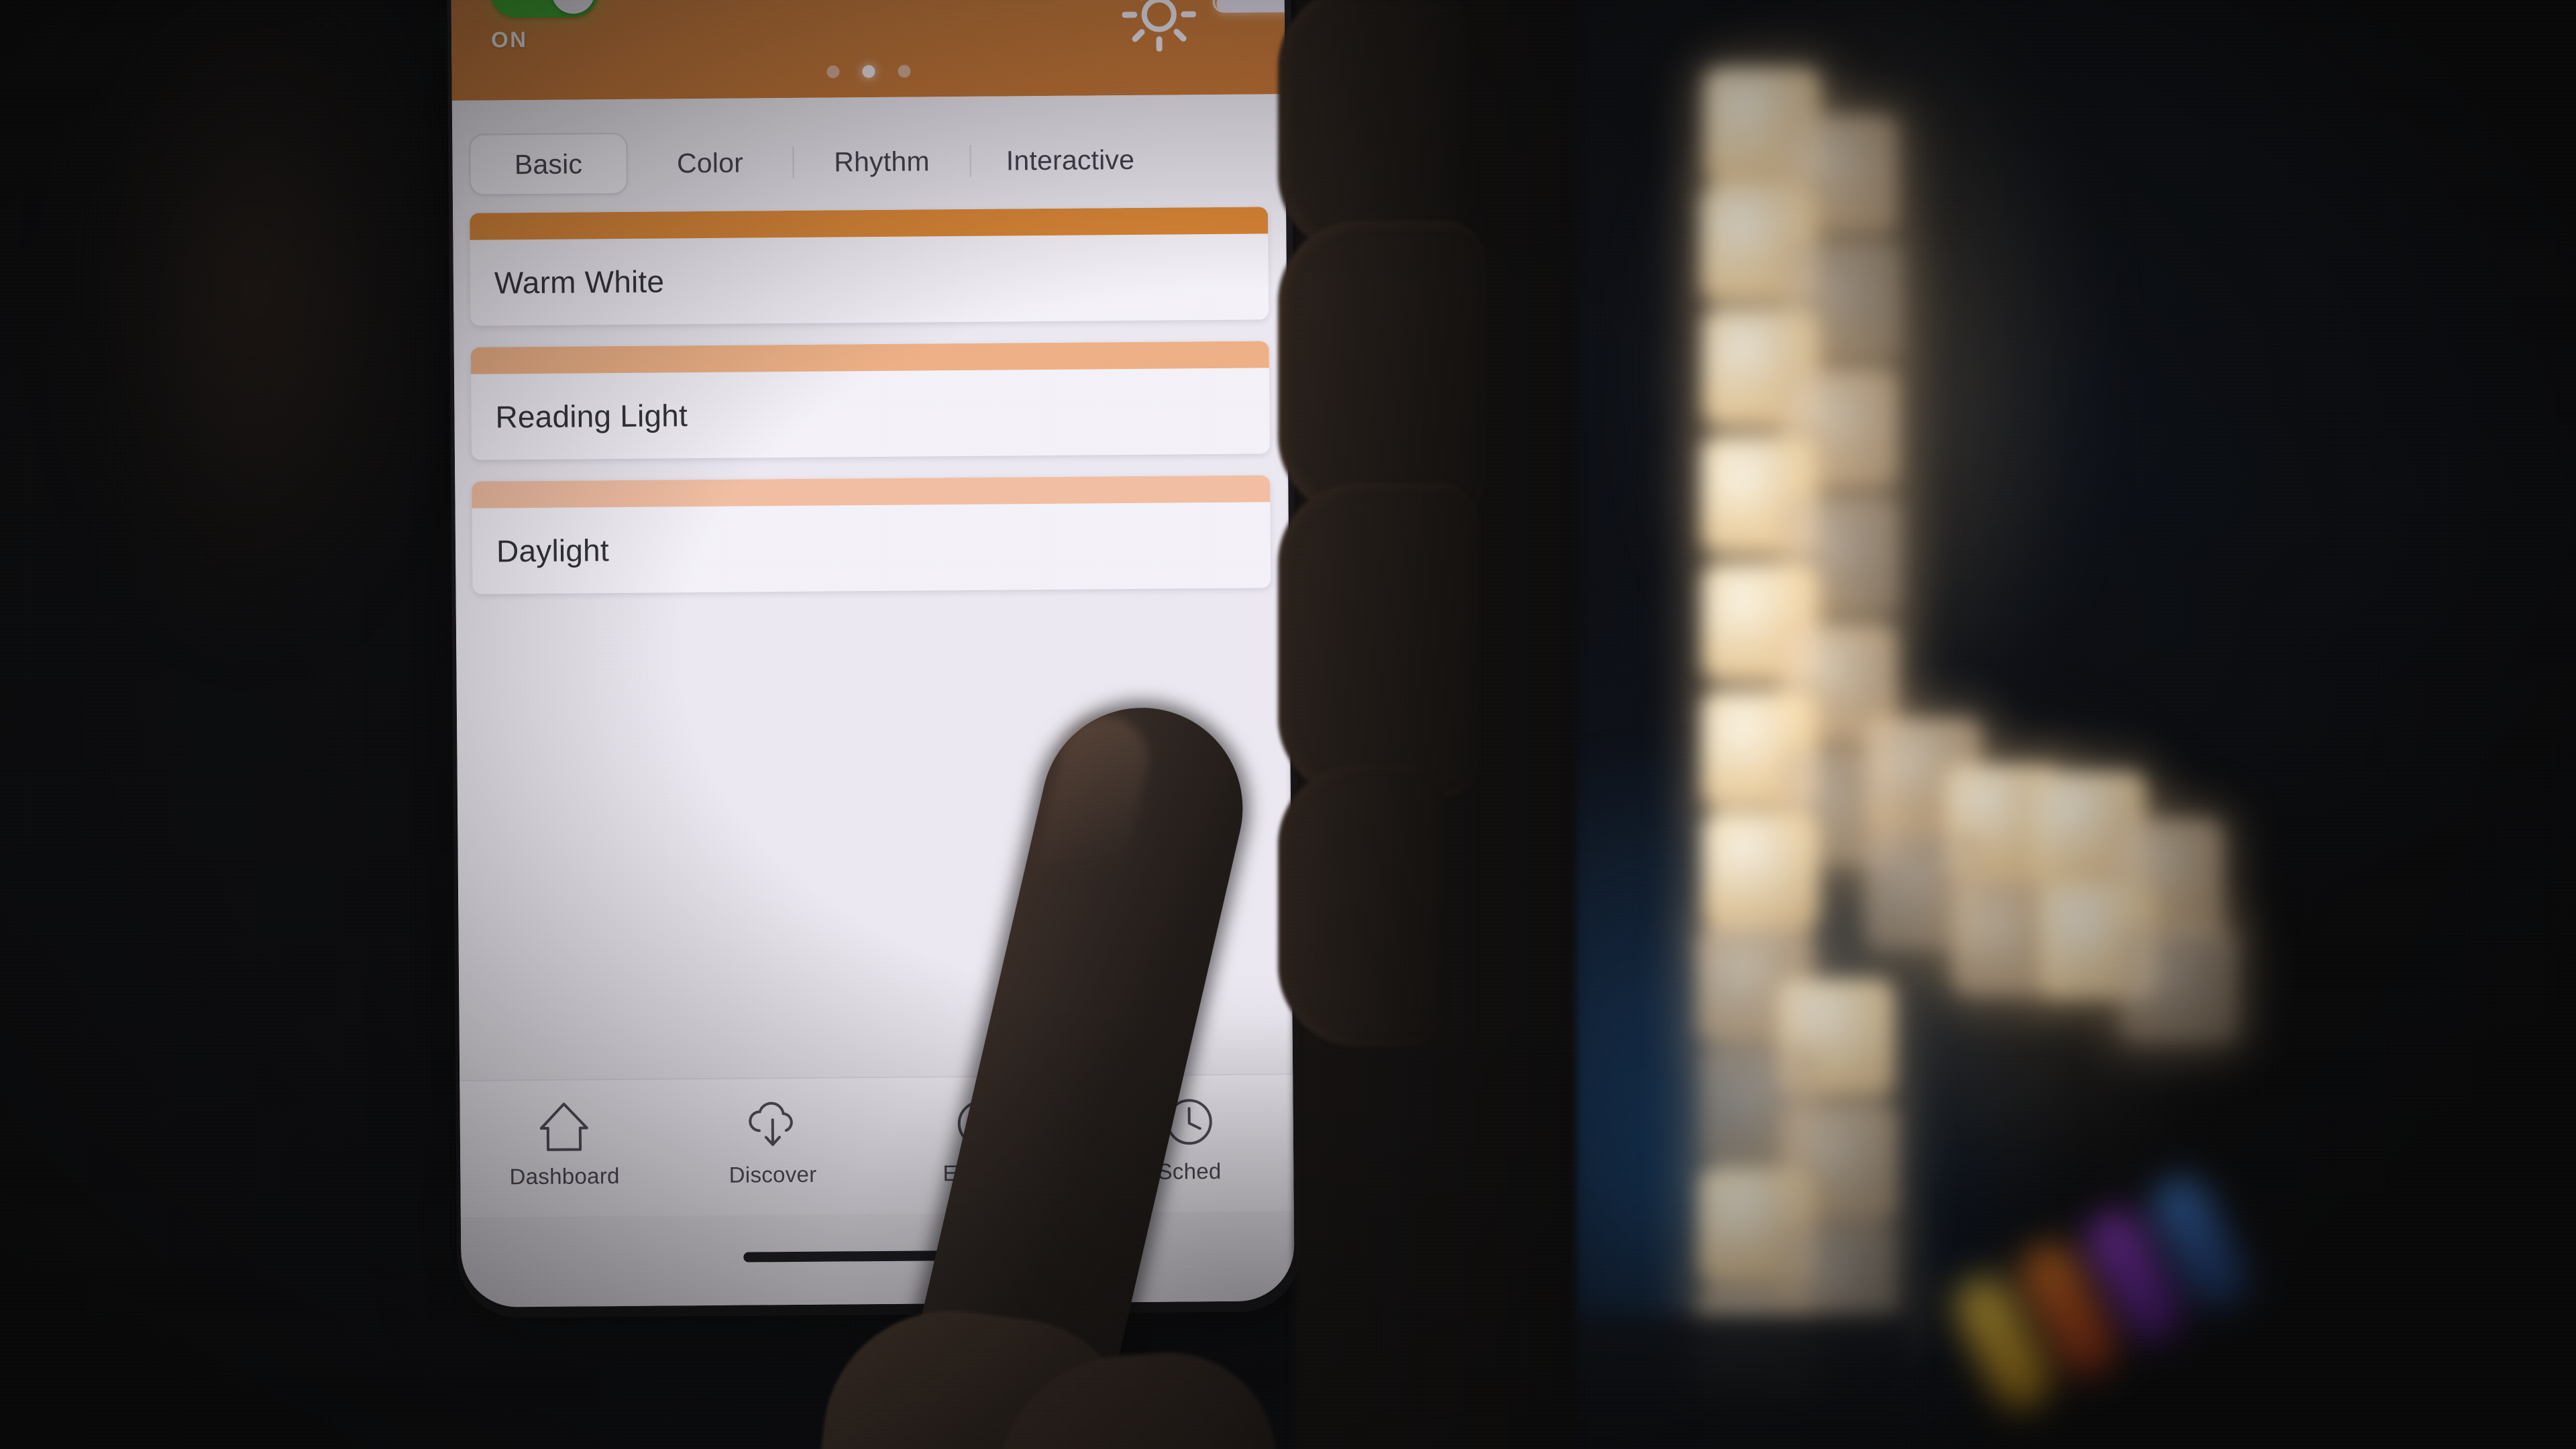 Image resolution: width=2576 pixels, height=1449 pixels. I want to click on bottom-navigation-bar: Dashboard Discover Explore Sched, so click(877, 1145).